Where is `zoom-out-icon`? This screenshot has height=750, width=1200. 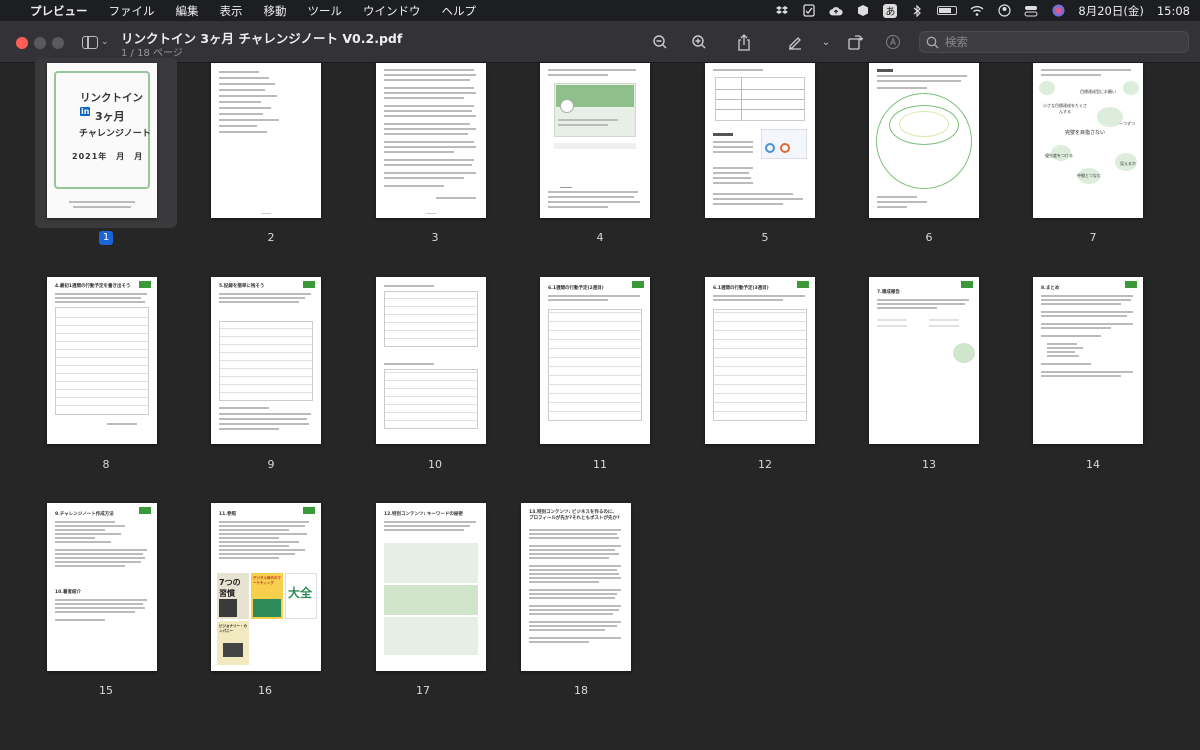 zoom-out-icon is located at coordinates (660, 42).